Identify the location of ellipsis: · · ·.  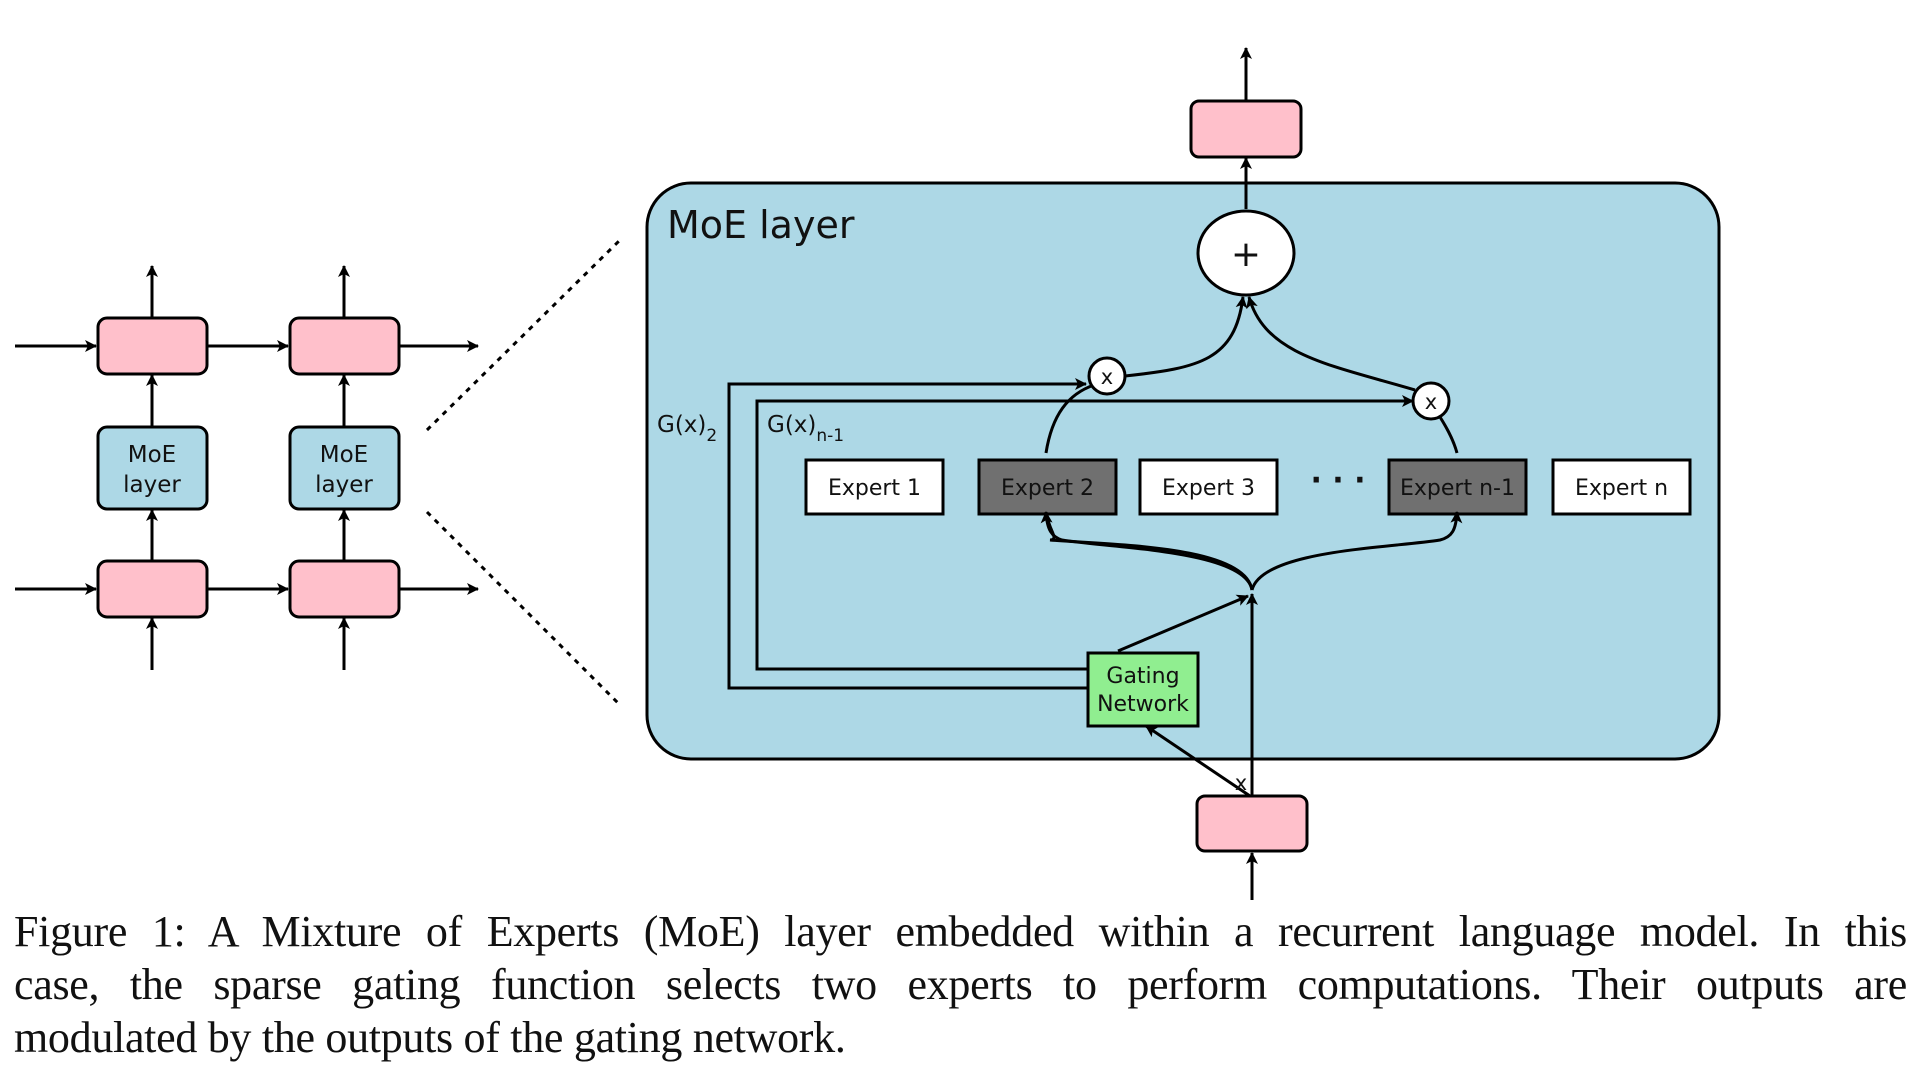
(1337, 480).